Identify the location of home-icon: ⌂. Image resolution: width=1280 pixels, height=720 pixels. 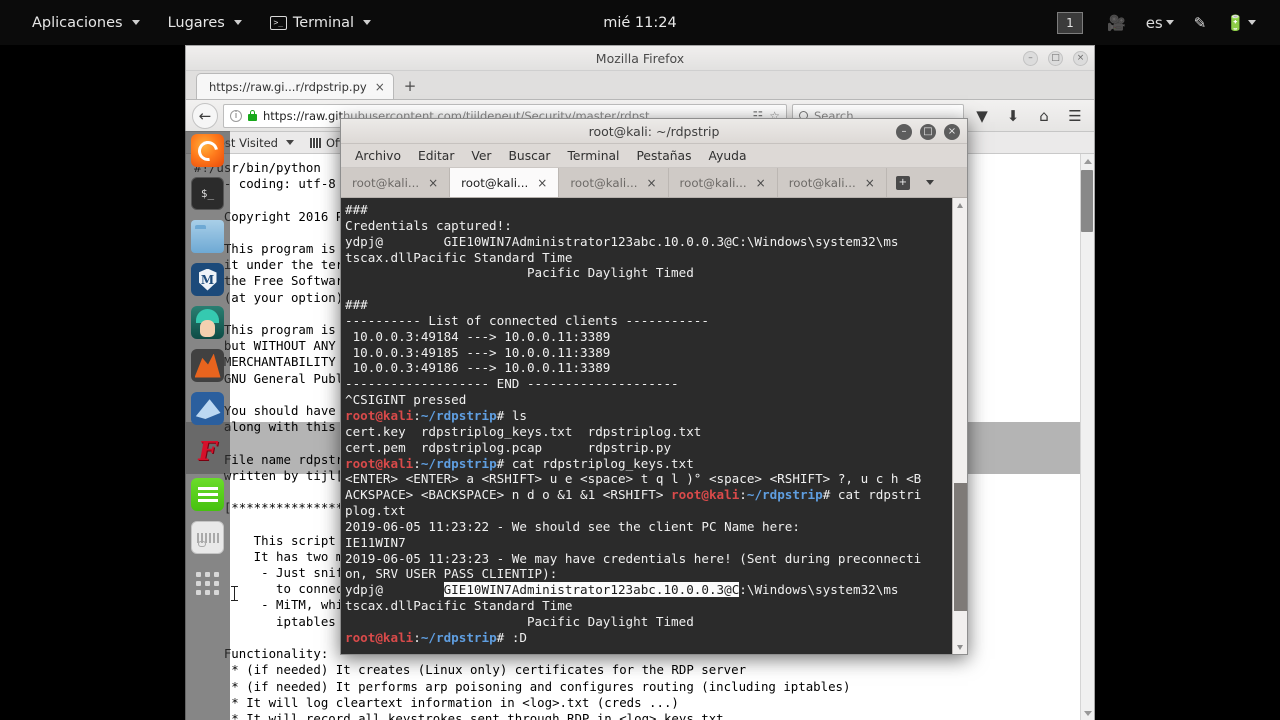
(1044, 116).